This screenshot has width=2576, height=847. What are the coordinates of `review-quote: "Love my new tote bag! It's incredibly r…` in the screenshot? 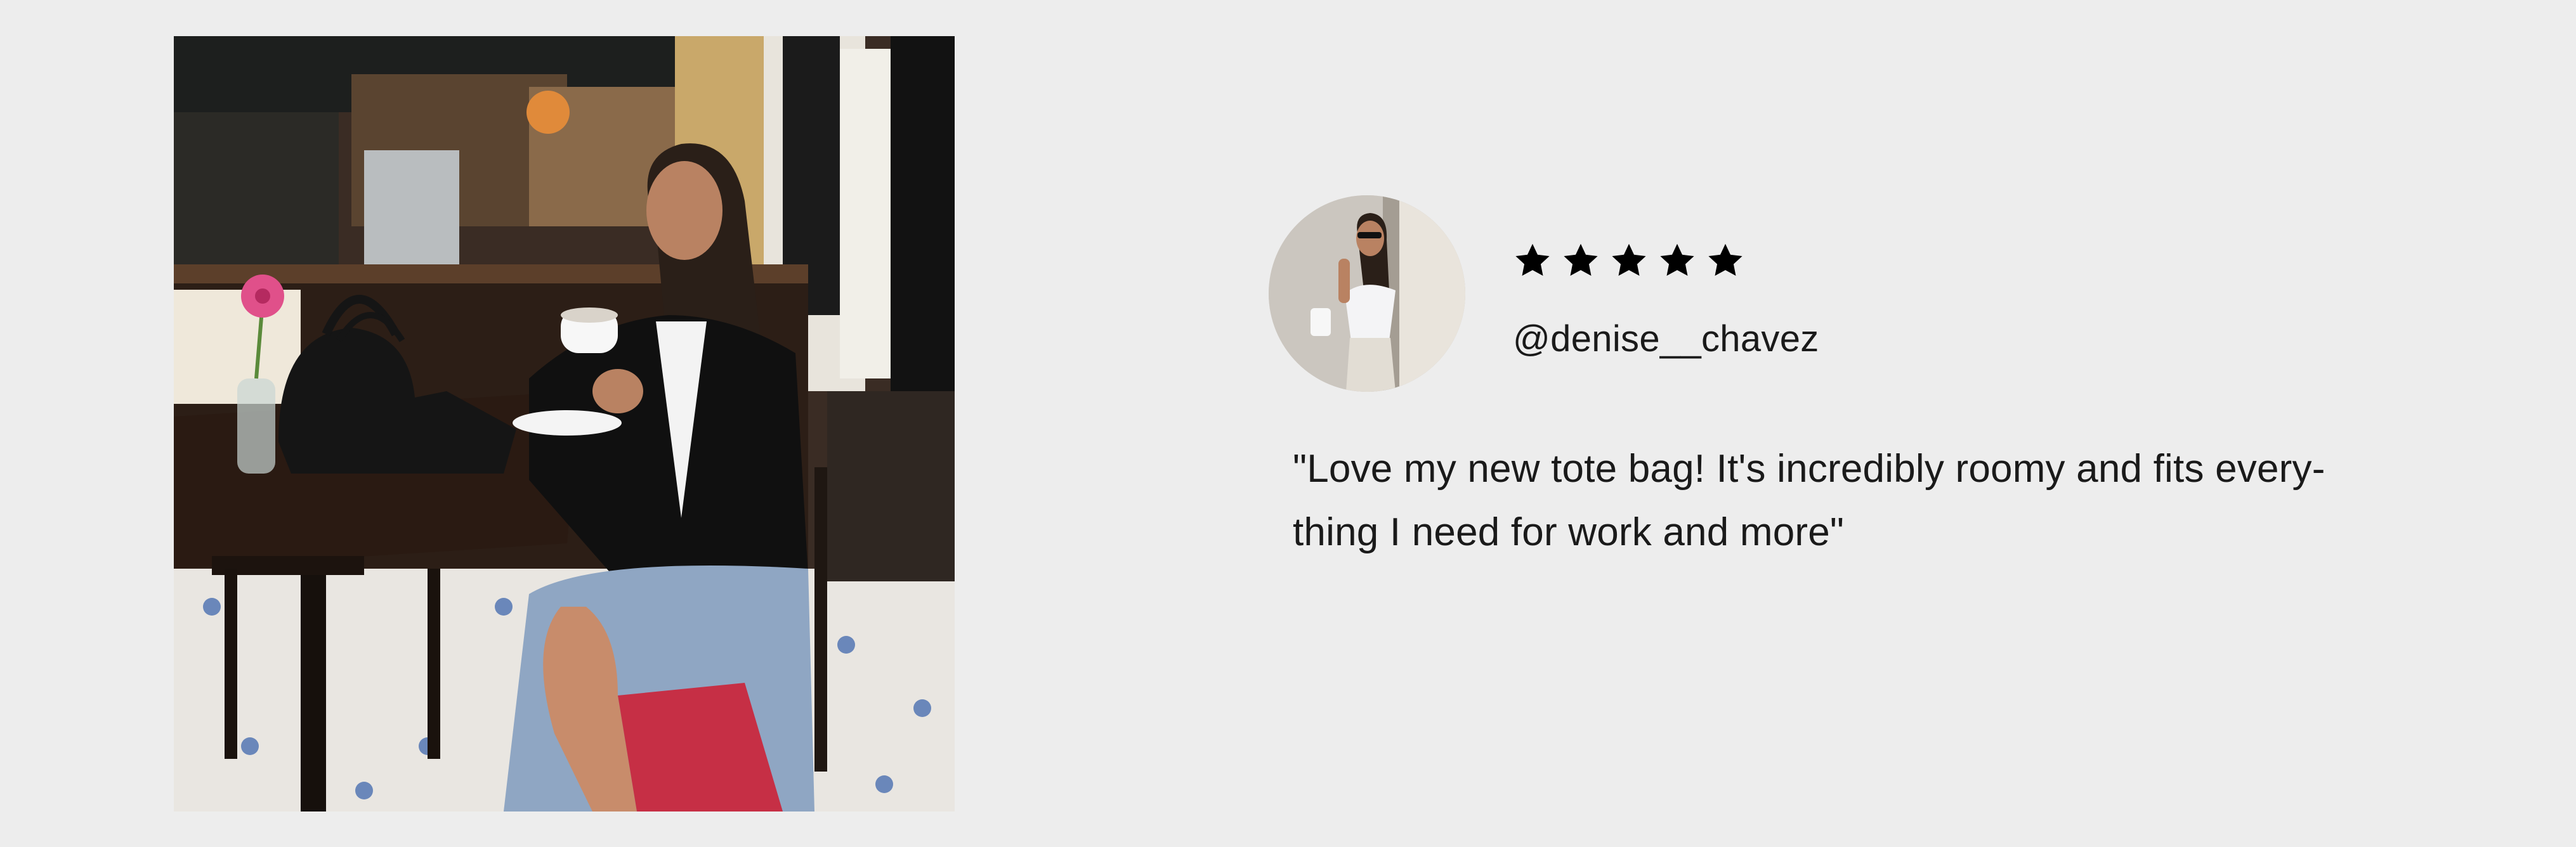 It's located at (1838, 501).